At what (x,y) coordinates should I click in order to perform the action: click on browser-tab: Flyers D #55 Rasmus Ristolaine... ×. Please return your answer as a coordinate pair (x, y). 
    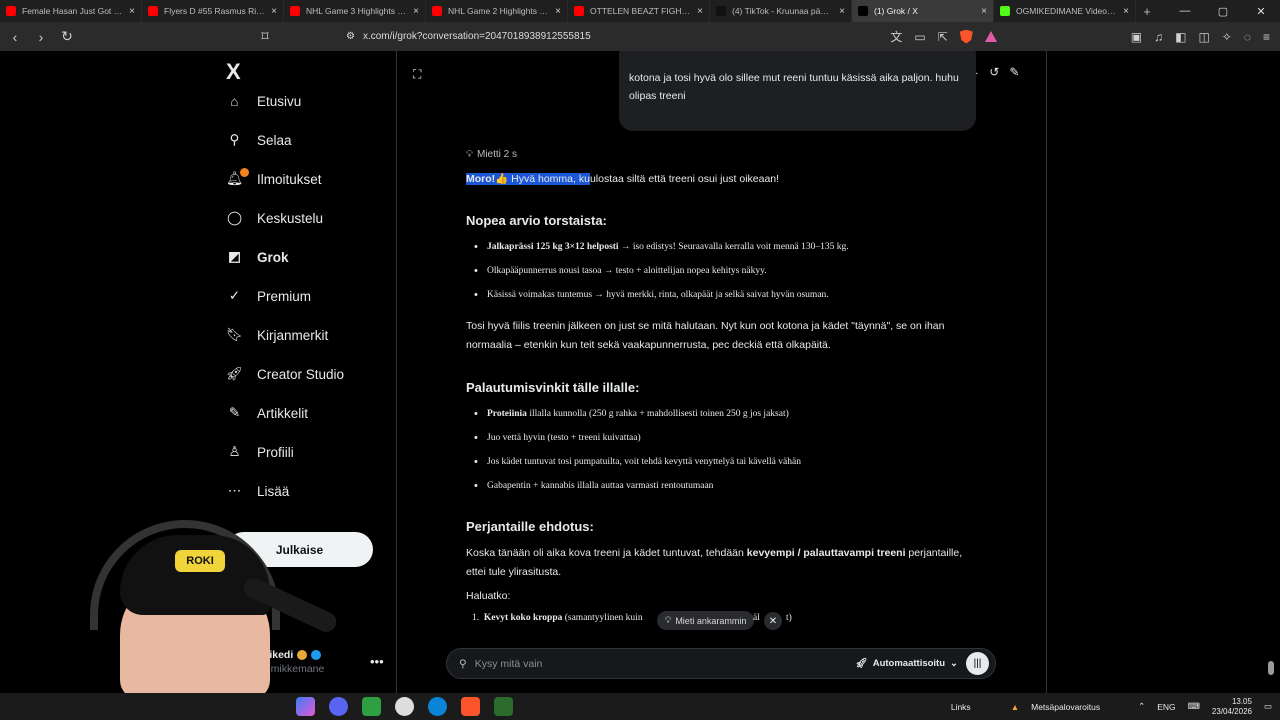
    Looking at the image, I should click on (213, 11).